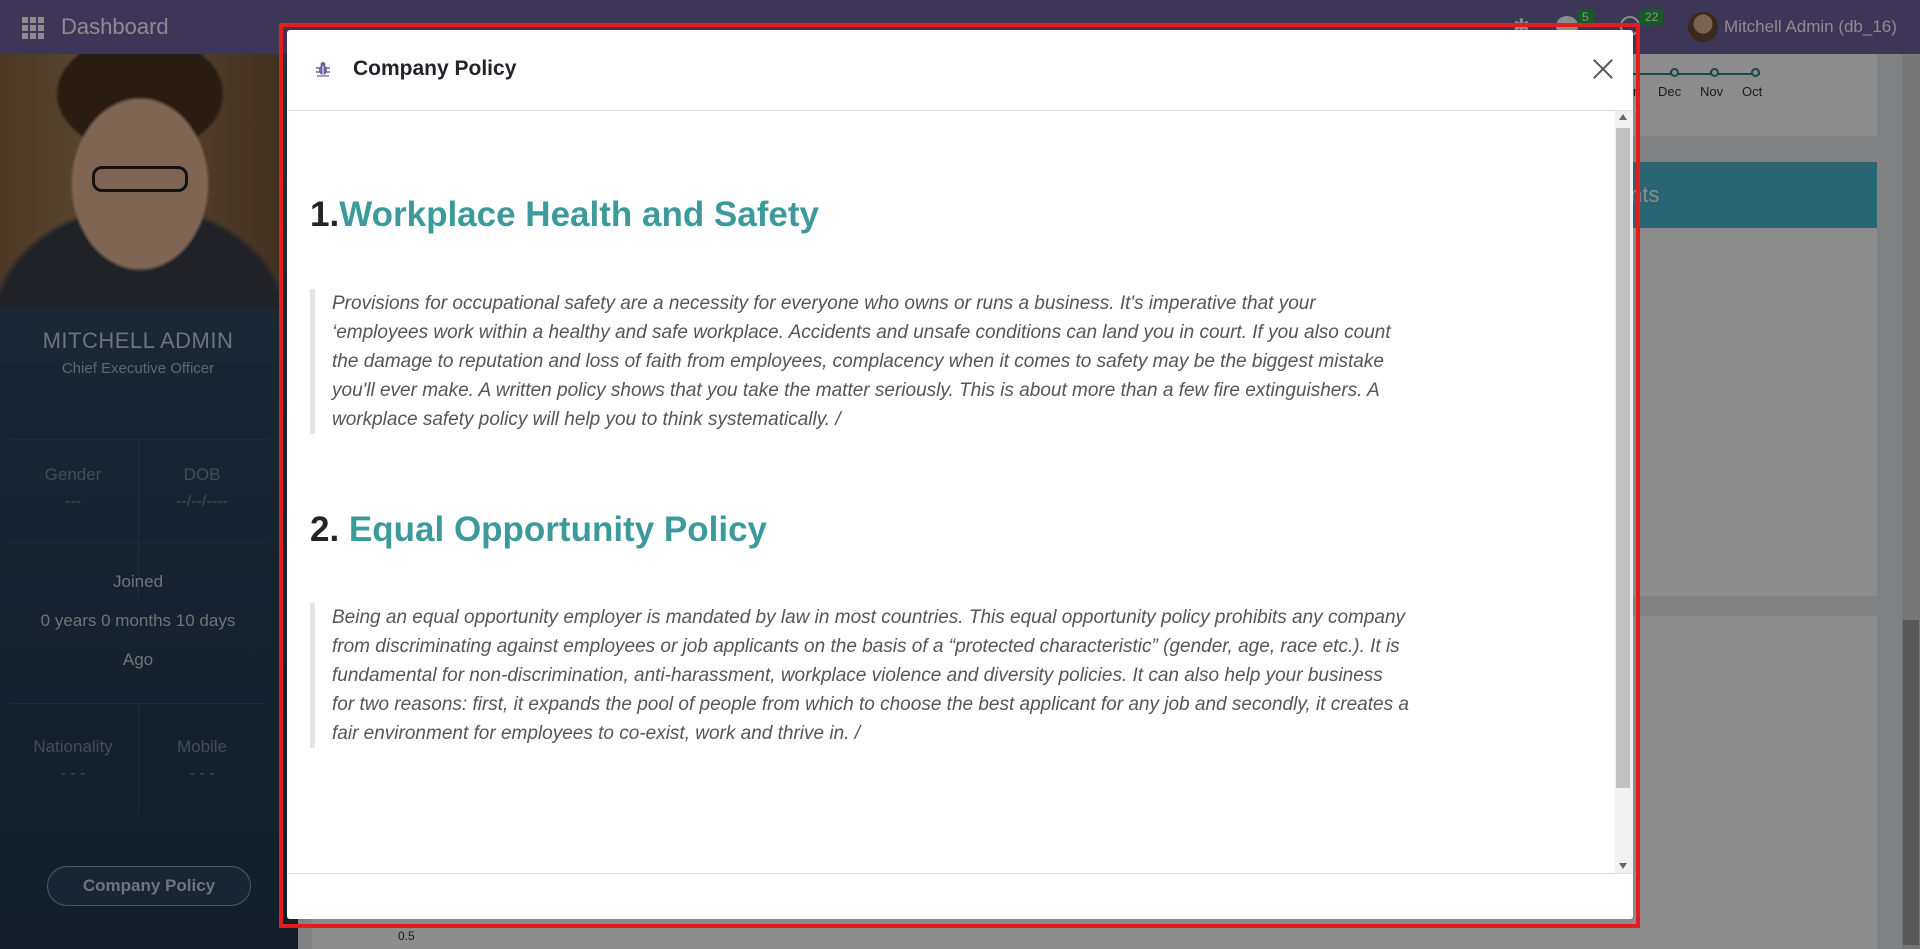  Describe the element at coordinates (325, 214) in the screenshot. I see `policy-number: 1.` at that location.